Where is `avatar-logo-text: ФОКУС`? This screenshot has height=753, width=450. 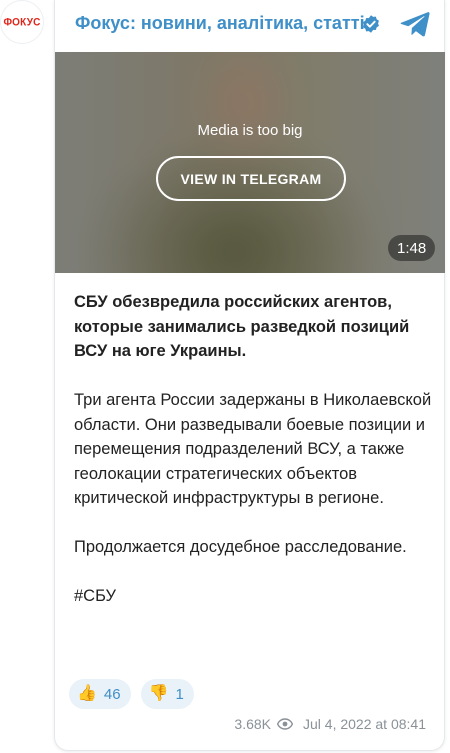 avatar-logo-text: ФОКУС is located at coordinates (22, 22).